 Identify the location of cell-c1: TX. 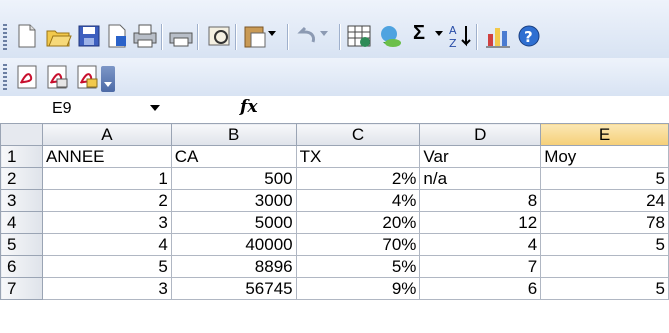
(358, 156).